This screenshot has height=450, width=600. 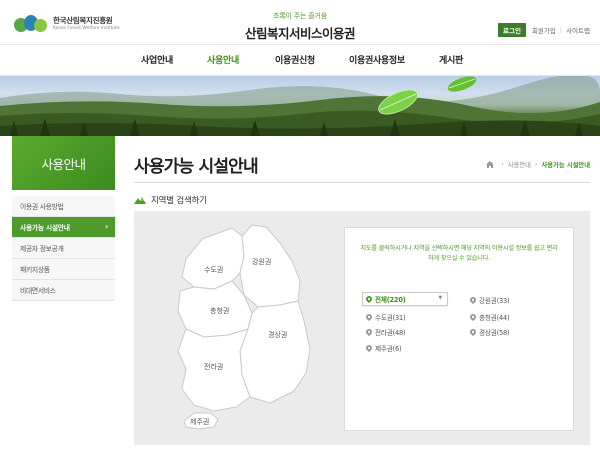 I want to click on utility-menu: 로그인 회원가입 | 사이트맵, so click(x=544, y=30).